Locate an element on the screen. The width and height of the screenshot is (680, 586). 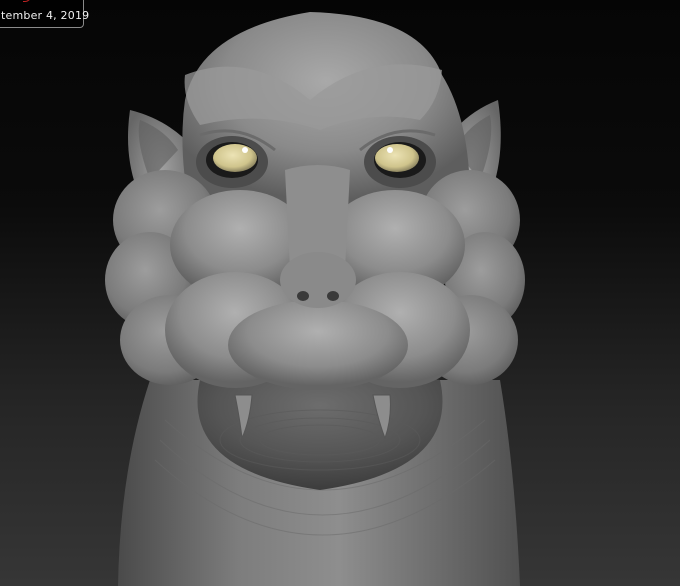
left-eye is located at coordinates (232, 160).